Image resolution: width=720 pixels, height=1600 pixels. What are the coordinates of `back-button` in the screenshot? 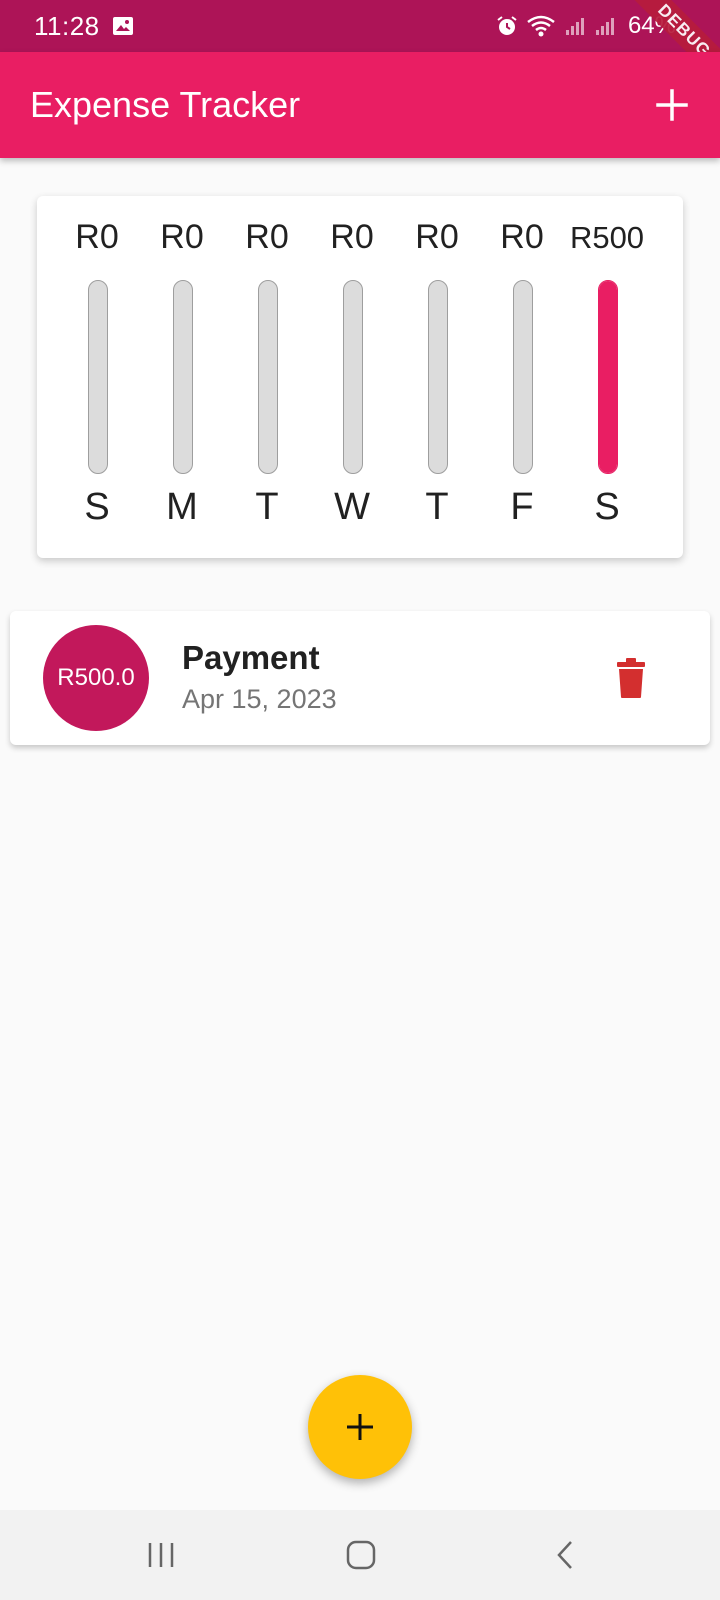 It's located at (565, 1555).